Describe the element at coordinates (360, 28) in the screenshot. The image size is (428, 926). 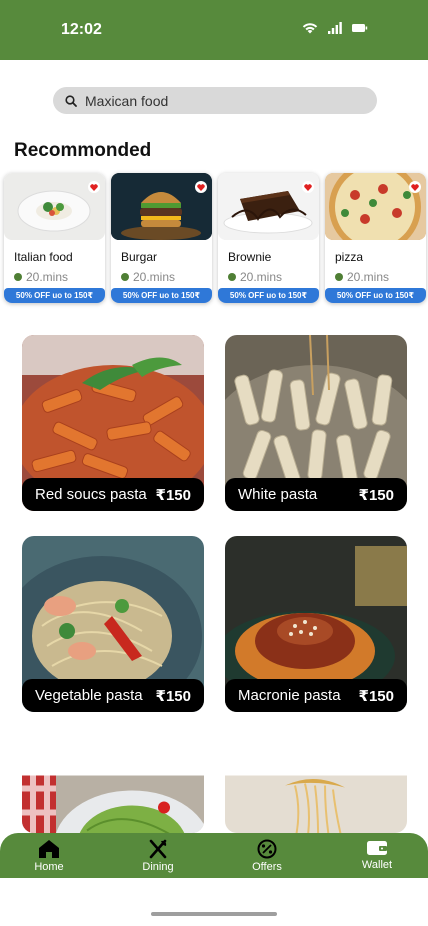
I see `battery-icon` at that location.